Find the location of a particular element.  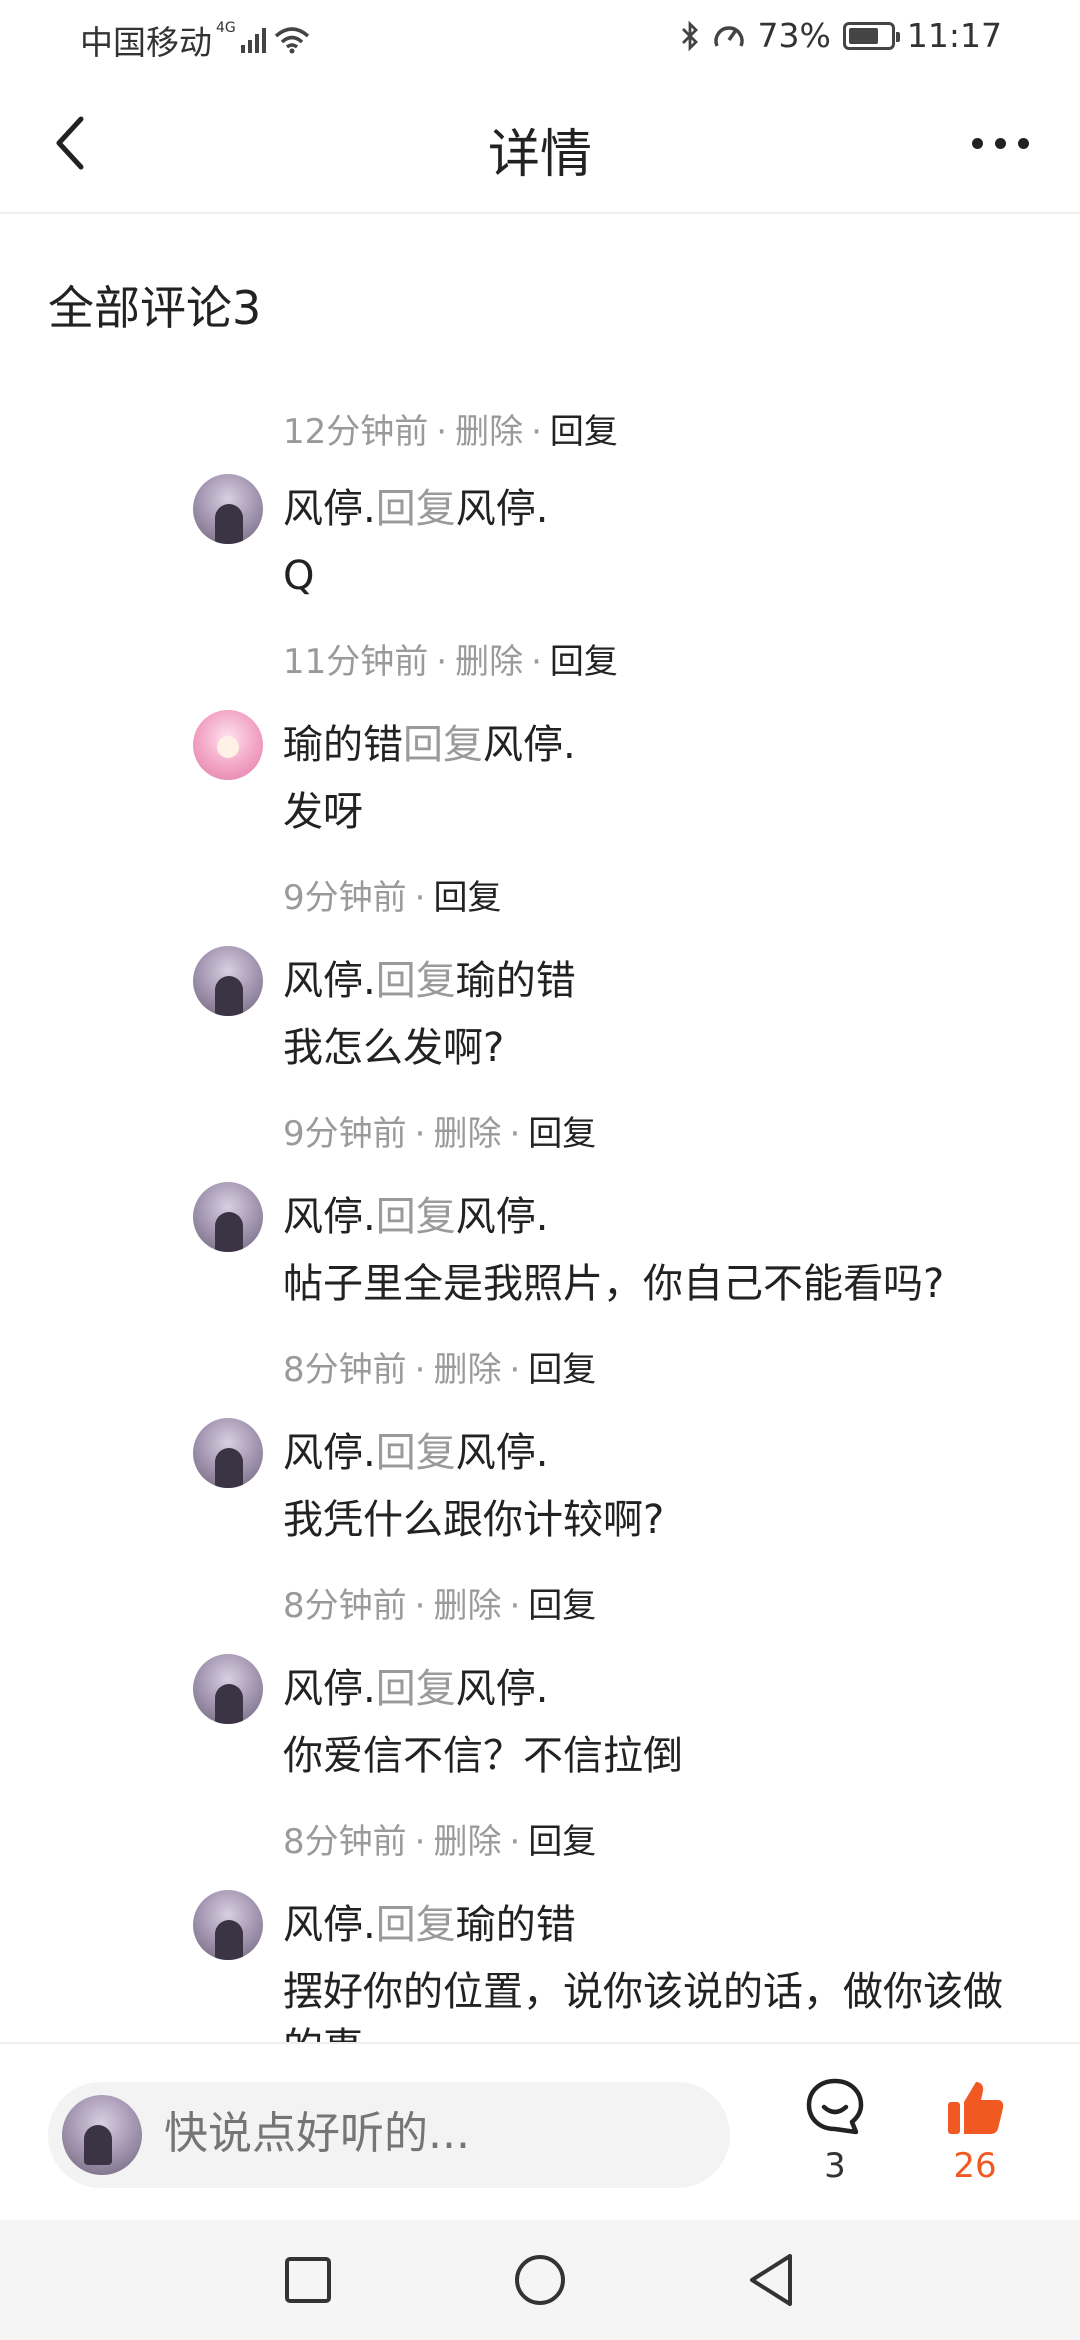

status-left: 中国移动 4G is located at coordinates (195, 40).